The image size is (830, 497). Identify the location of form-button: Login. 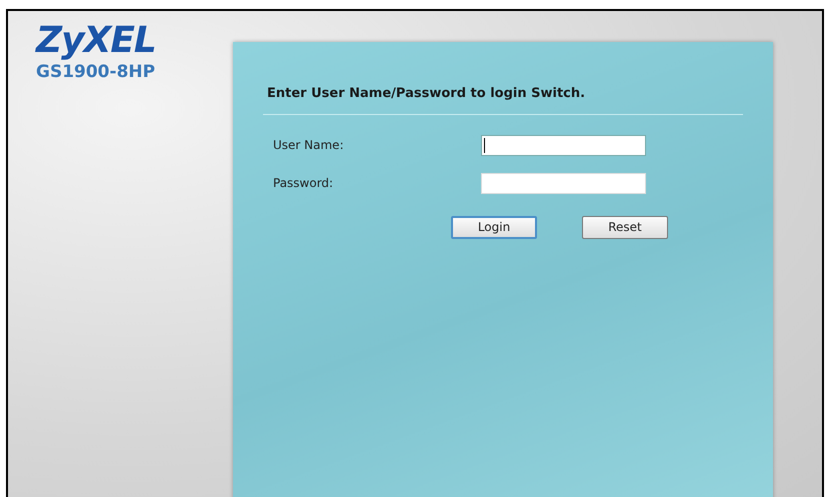
(494, 227).